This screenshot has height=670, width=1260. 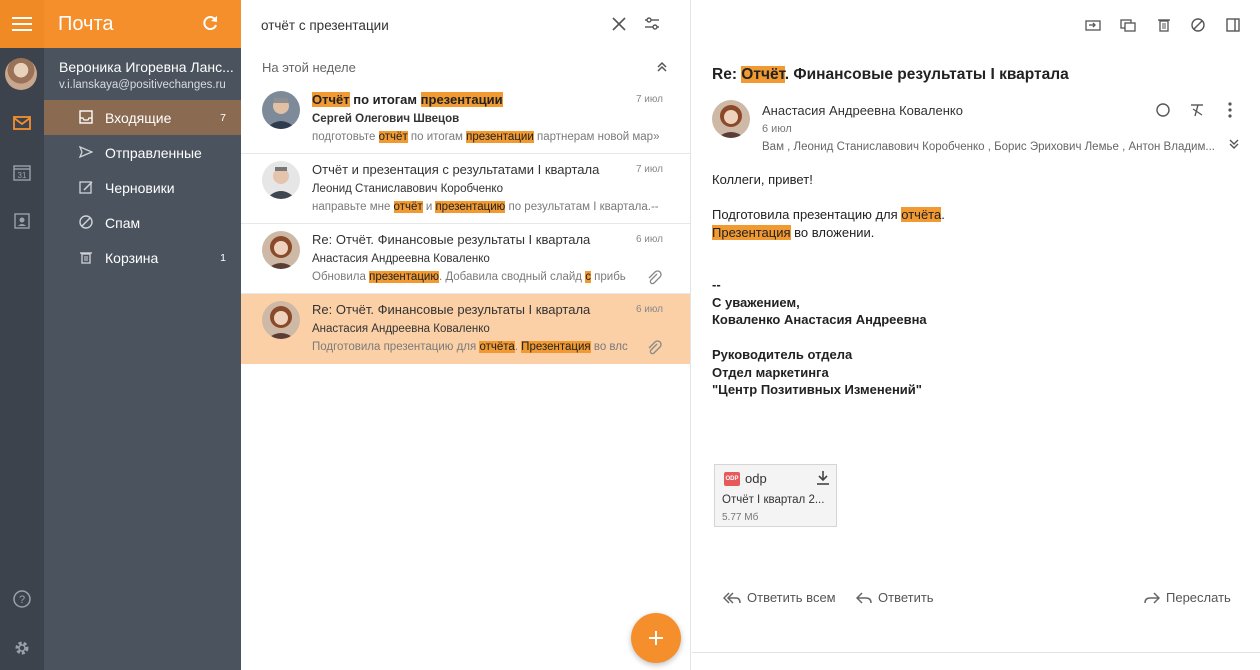 What do you see at coordinates (309, 67) in the screenshot?
I see `date-group-label: На этой неделе` at bounding box center [309, 67].